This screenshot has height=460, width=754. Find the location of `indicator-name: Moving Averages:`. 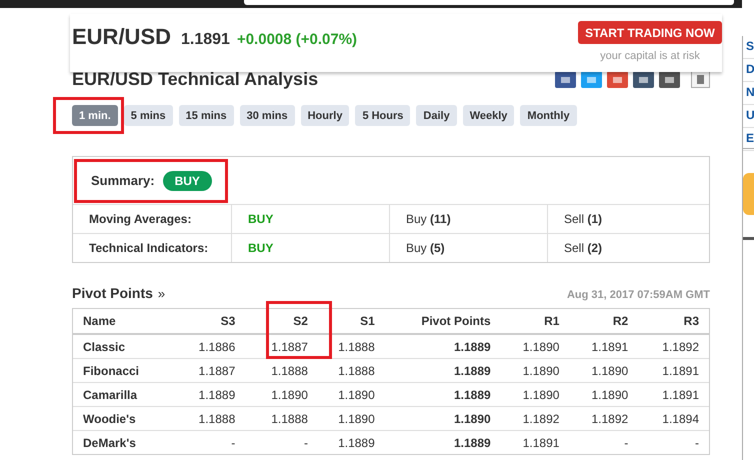

indicator-name: Moving Averages: is located at coordinates (140, 219).